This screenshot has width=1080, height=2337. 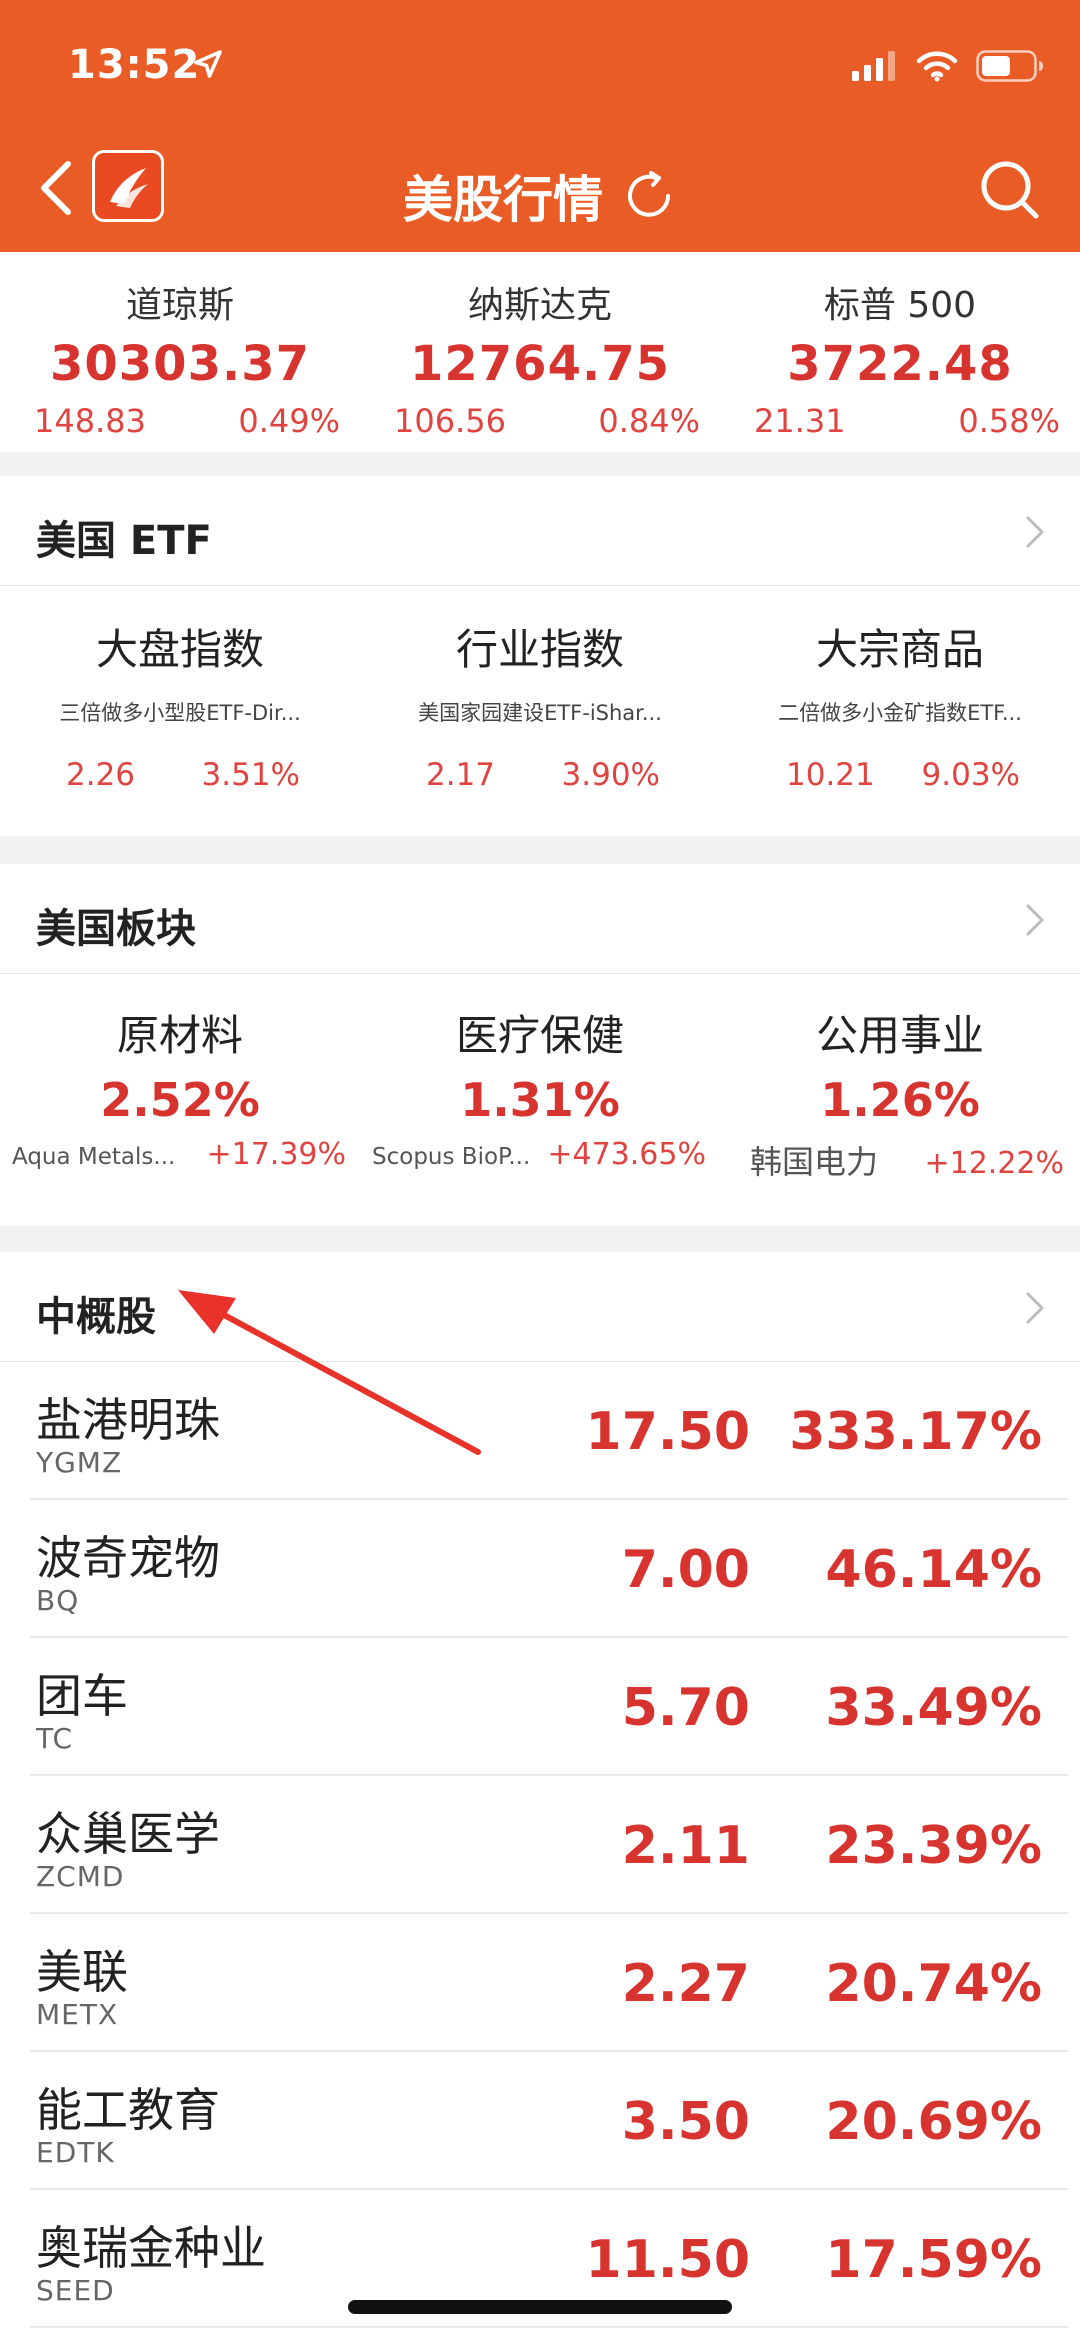 What do you see at coordinates (101, 775) in the screenshot?
I see `etf-price: 2.26` at bounding box center [101, 775].